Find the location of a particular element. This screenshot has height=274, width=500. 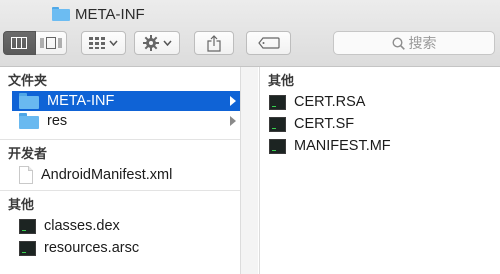

columns-view-icon is located at coordinates (19, 43).